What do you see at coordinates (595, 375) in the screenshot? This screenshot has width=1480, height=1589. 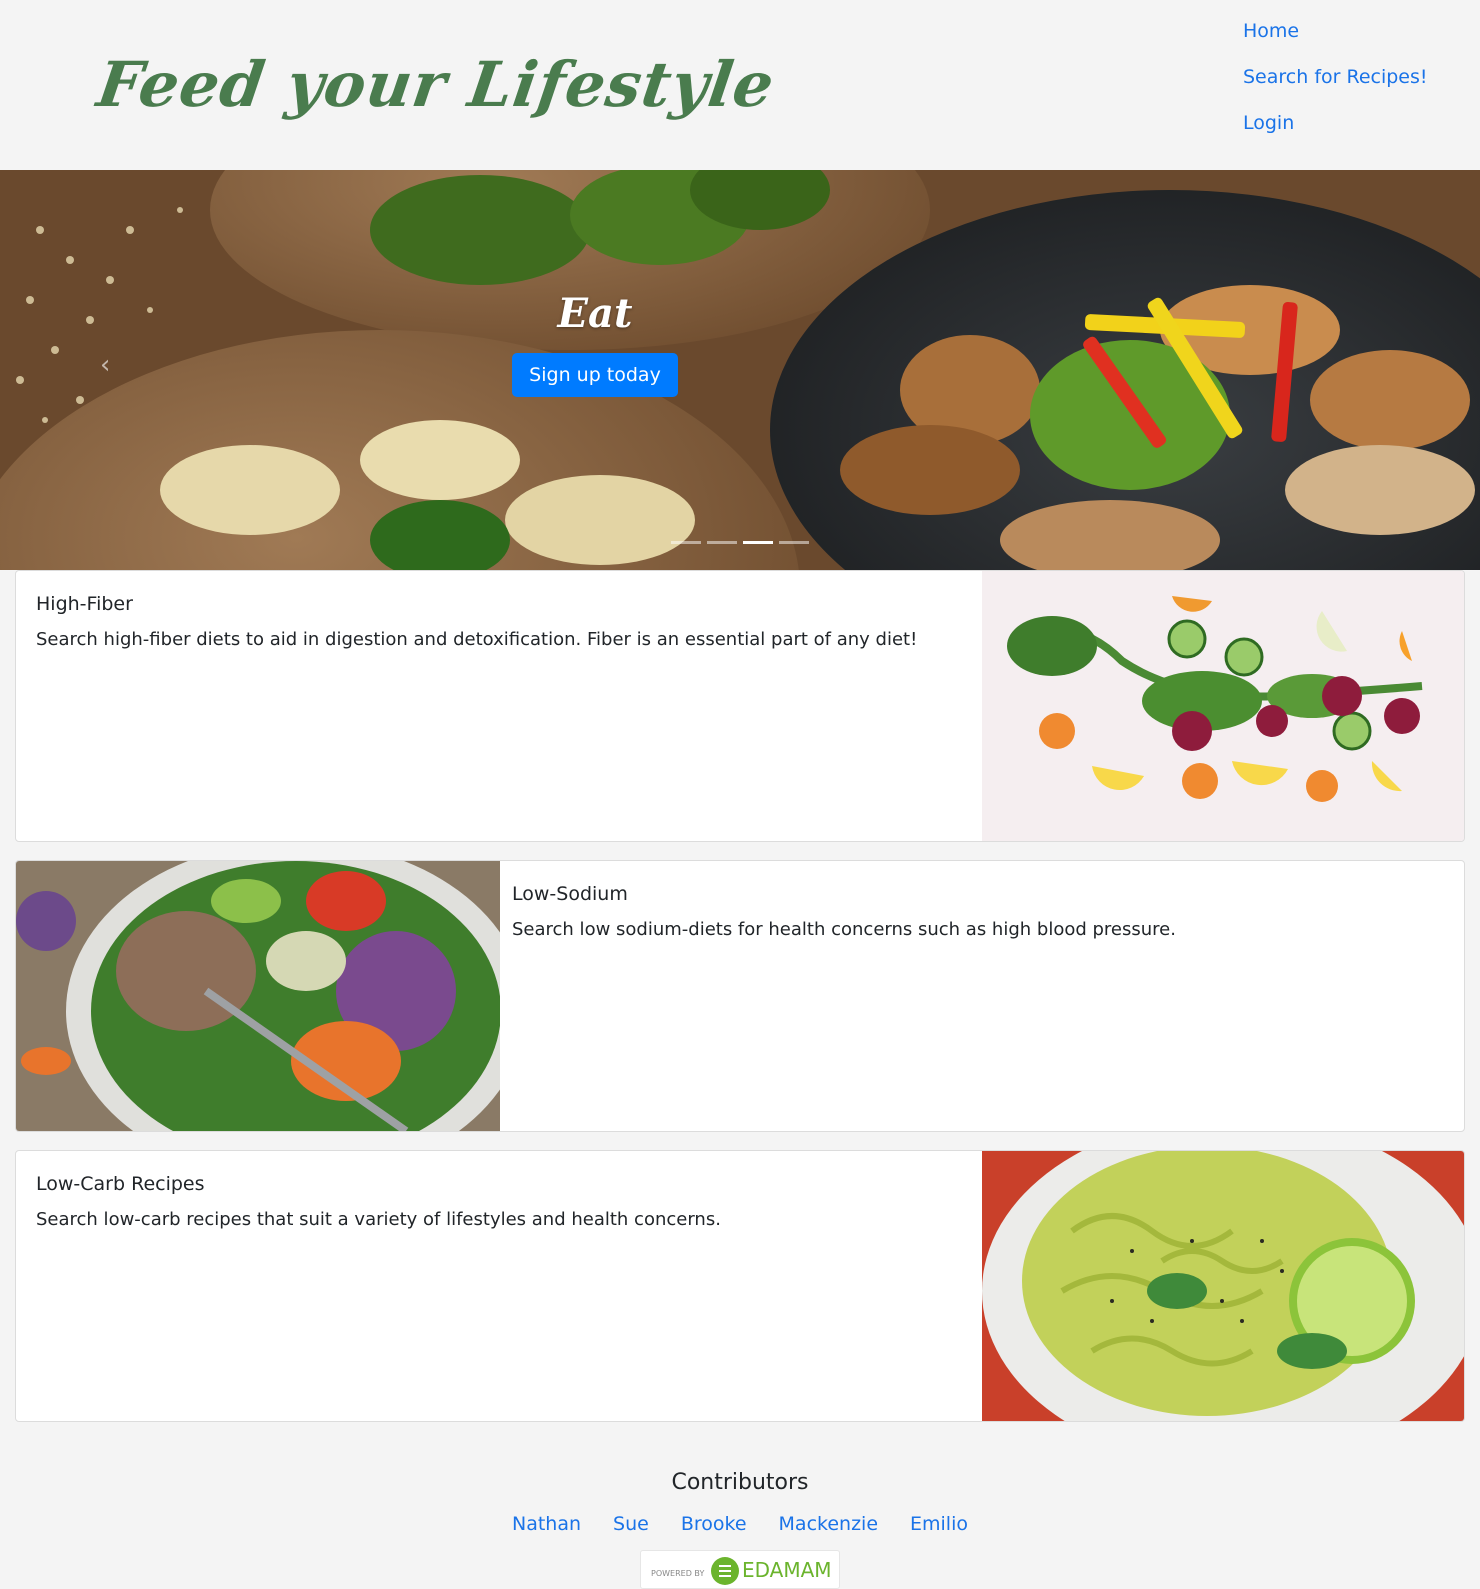 I see `sign-up-button: Sign up today` at bounding box center [595, 375].